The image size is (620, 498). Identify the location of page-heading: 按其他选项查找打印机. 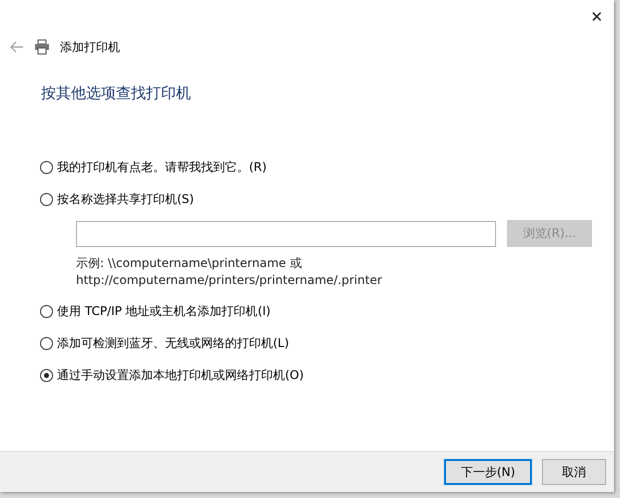
(116, 93).